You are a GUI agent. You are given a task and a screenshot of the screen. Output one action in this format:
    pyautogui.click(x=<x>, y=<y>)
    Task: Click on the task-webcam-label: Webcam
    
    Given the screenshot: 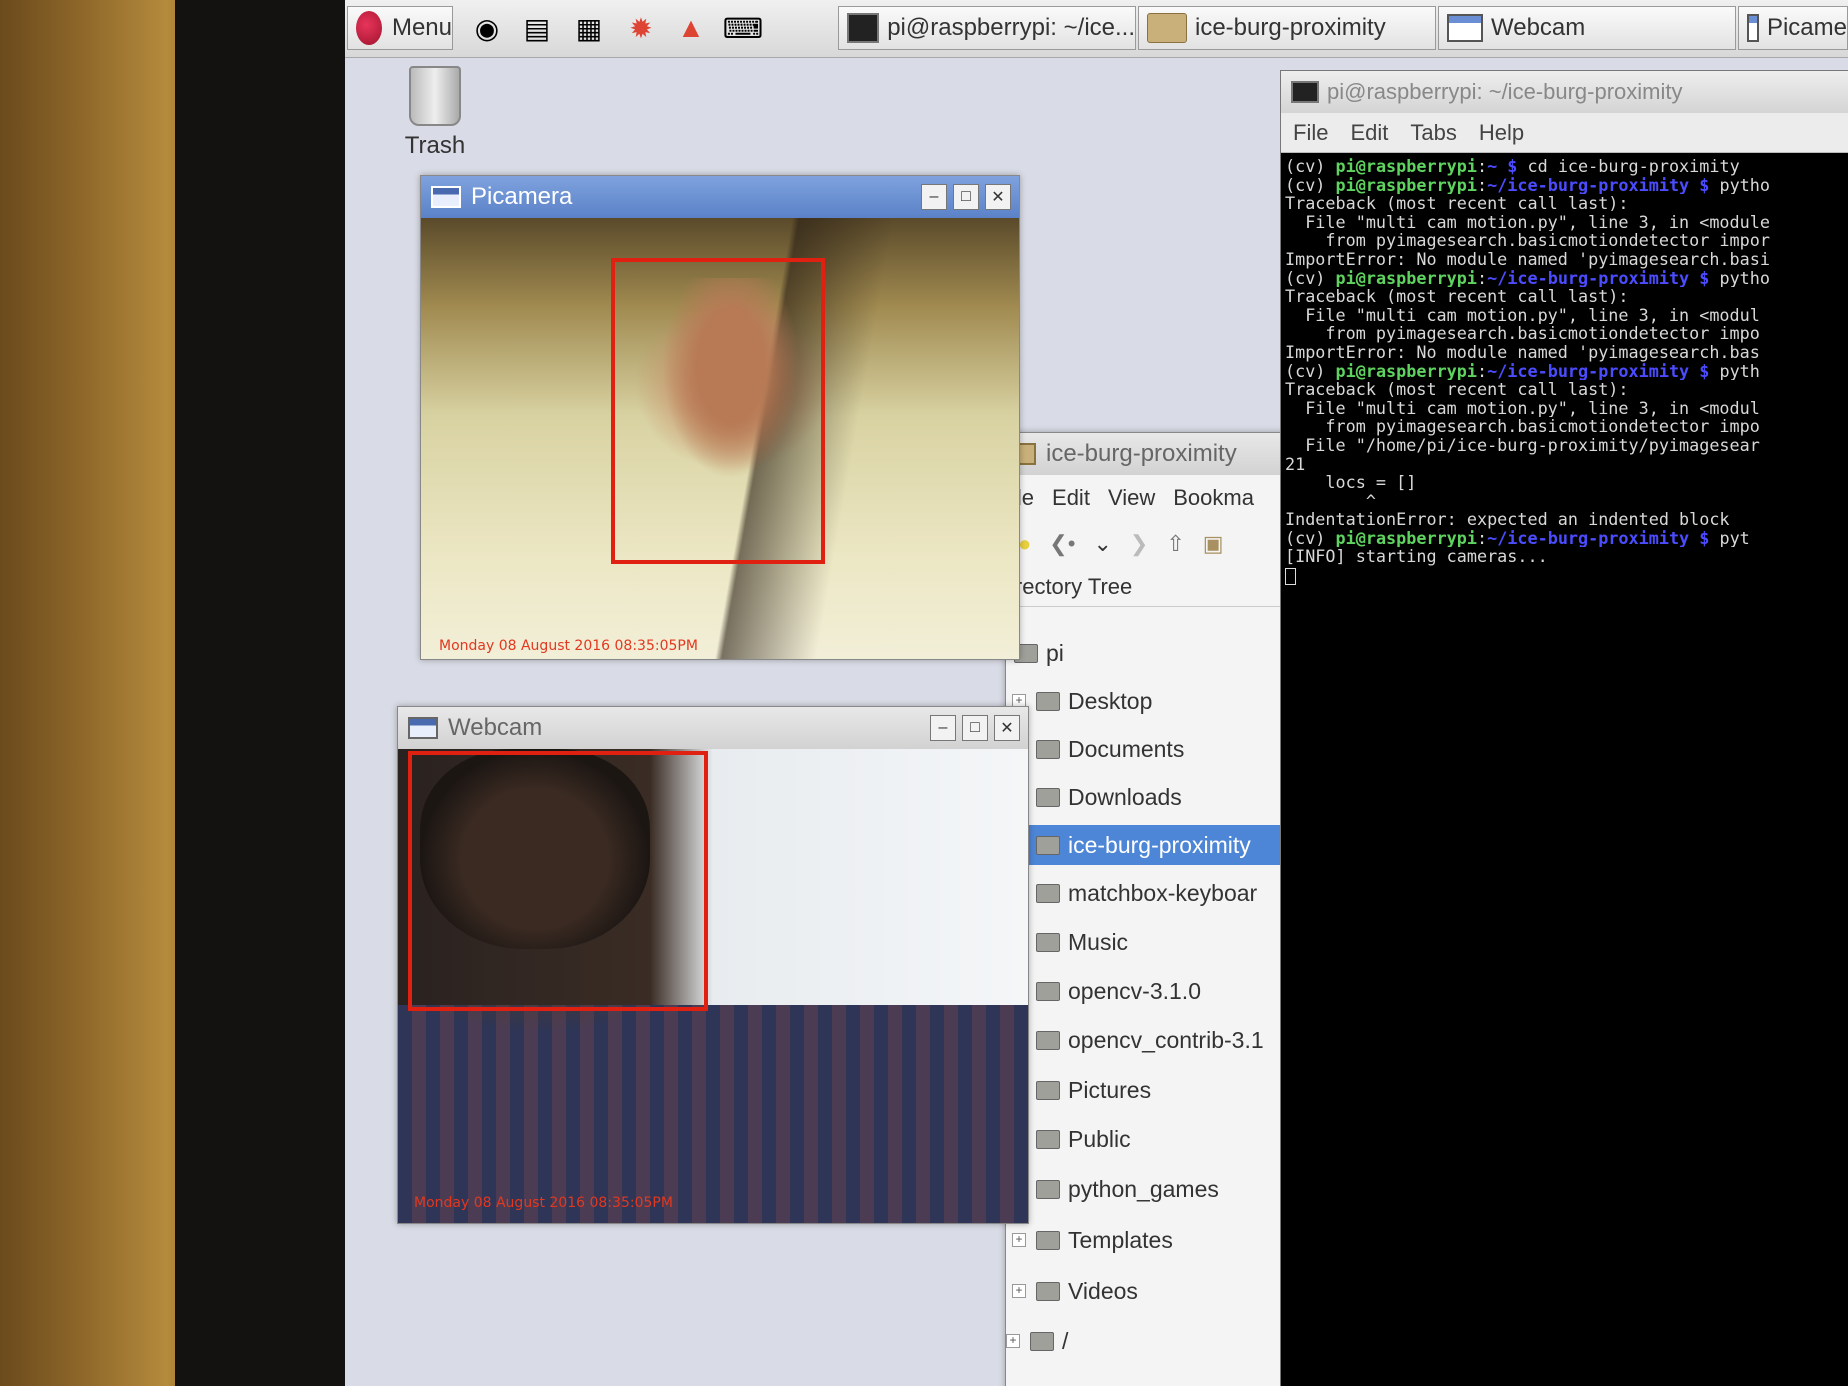 What is the action you would take?
    pyautogui.click(x=1538, y=27)
    